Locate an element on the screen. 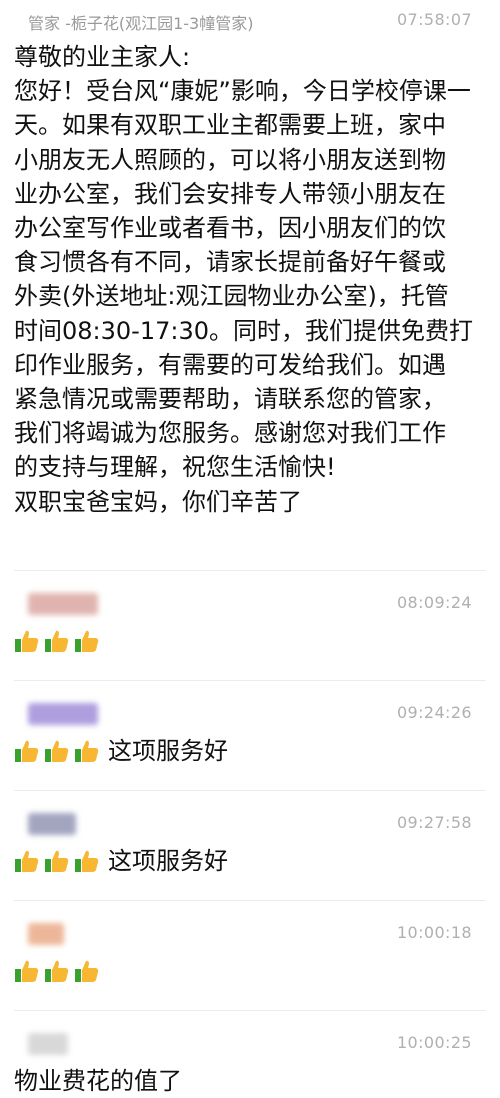  message-reply: 08:09:24 is located at coordinates (250, 621).